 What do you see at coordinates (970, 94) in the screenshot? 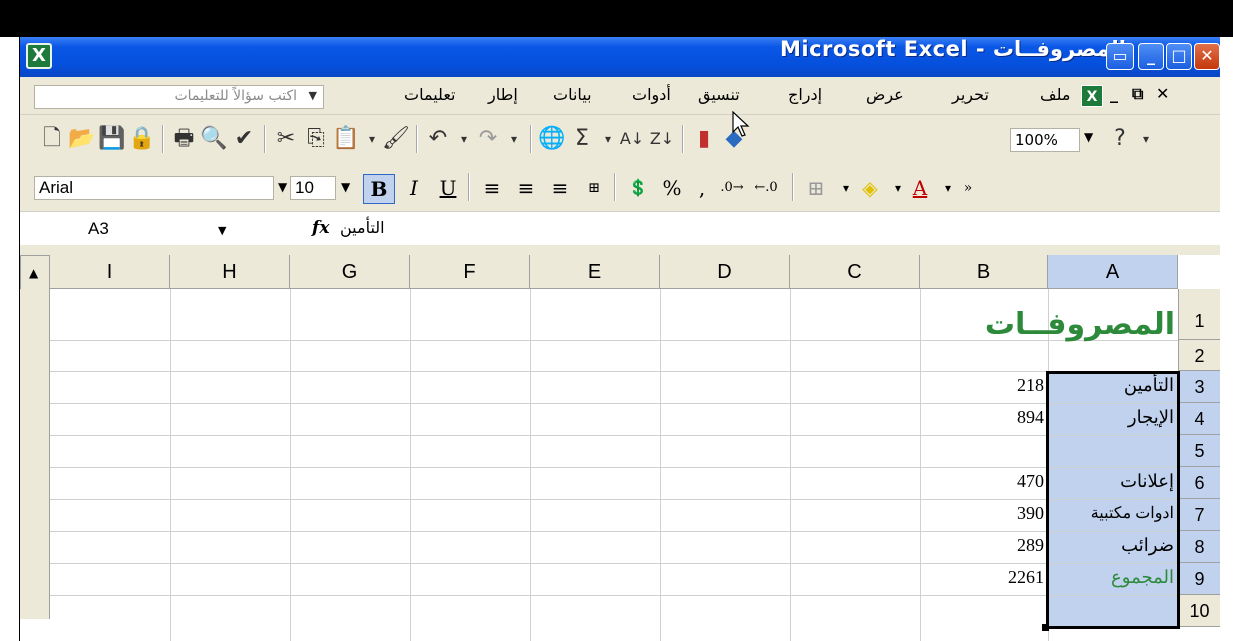
I see `menu-edit: تحرير` at bounding box center [970, 94].